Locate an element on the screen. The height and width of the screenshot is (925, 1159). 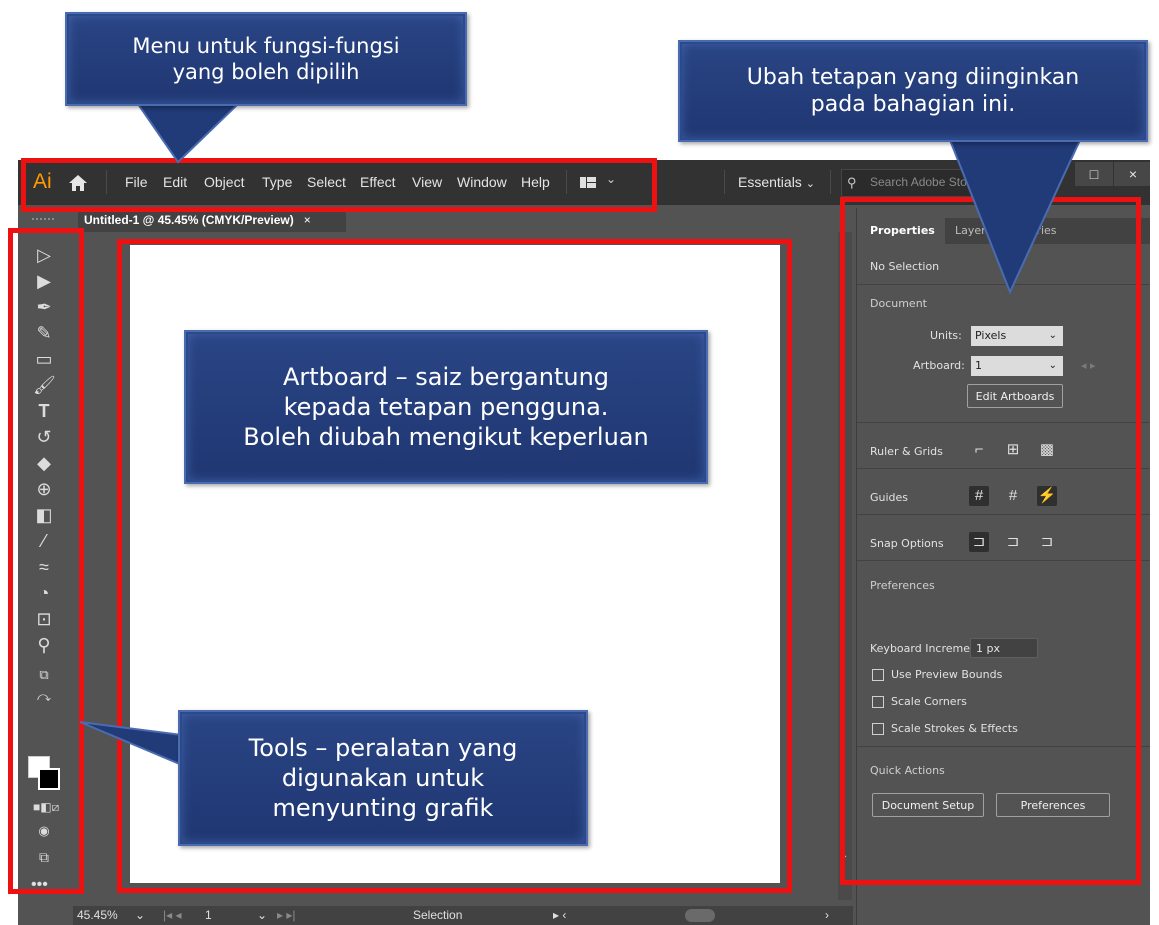
status-menu-icon: ▸ ‹ is located at coordinates (559, 915).